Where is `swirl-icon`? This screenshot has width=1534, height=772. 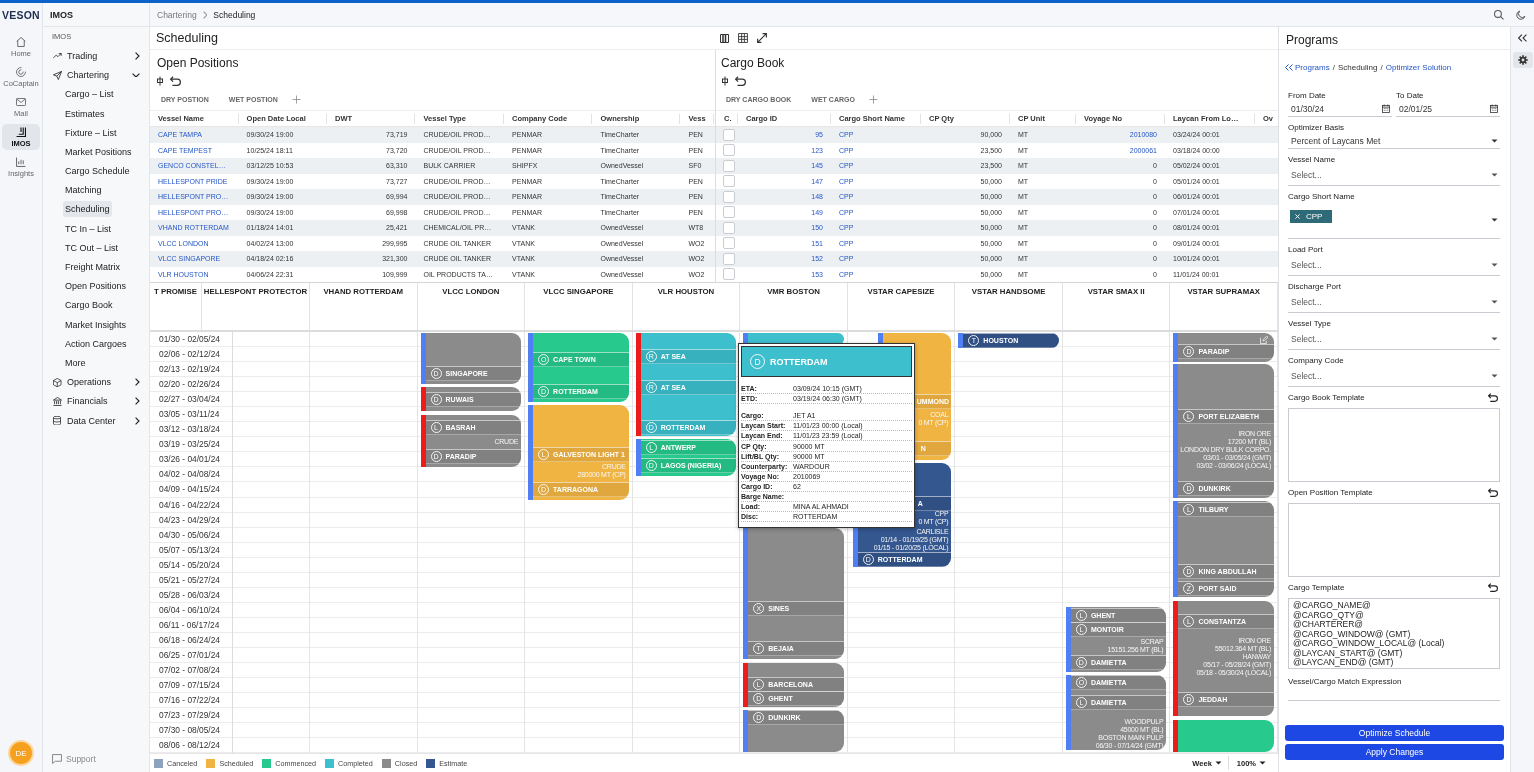
swirl-icon is located at coordinates (21, 71).